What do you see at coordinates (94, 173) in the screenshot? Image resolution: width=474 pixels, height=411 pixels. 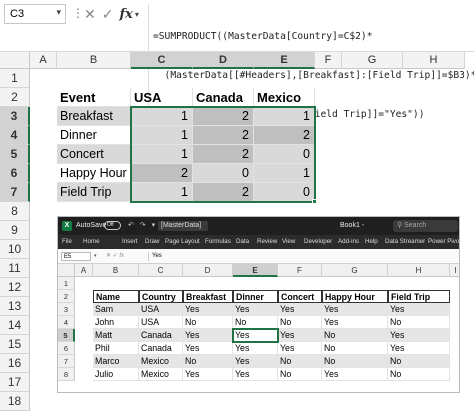 I see `event-label: Happy Hour` at bounding box center [94, 173].